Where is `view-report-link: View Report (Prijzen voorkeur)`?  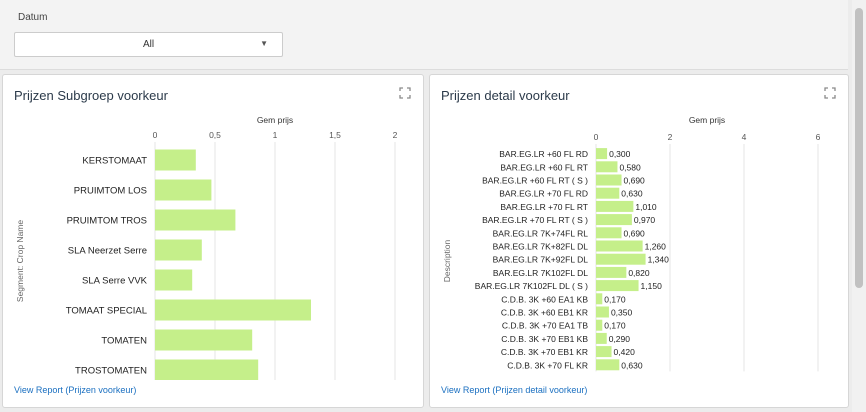
view-report-link: View Report (Prijzen voorkeur) is located at coordinates (75, 390).